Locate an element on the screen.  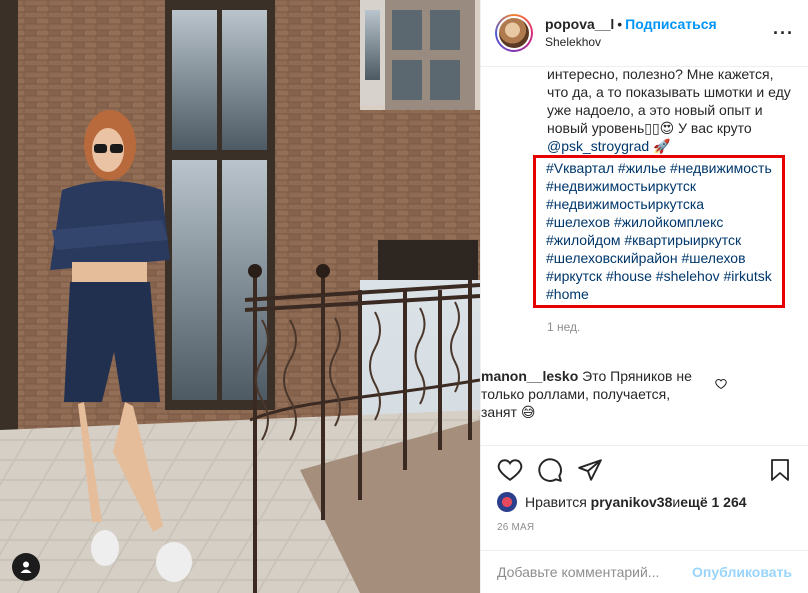
comment-input is located at coordinates (595, 572).